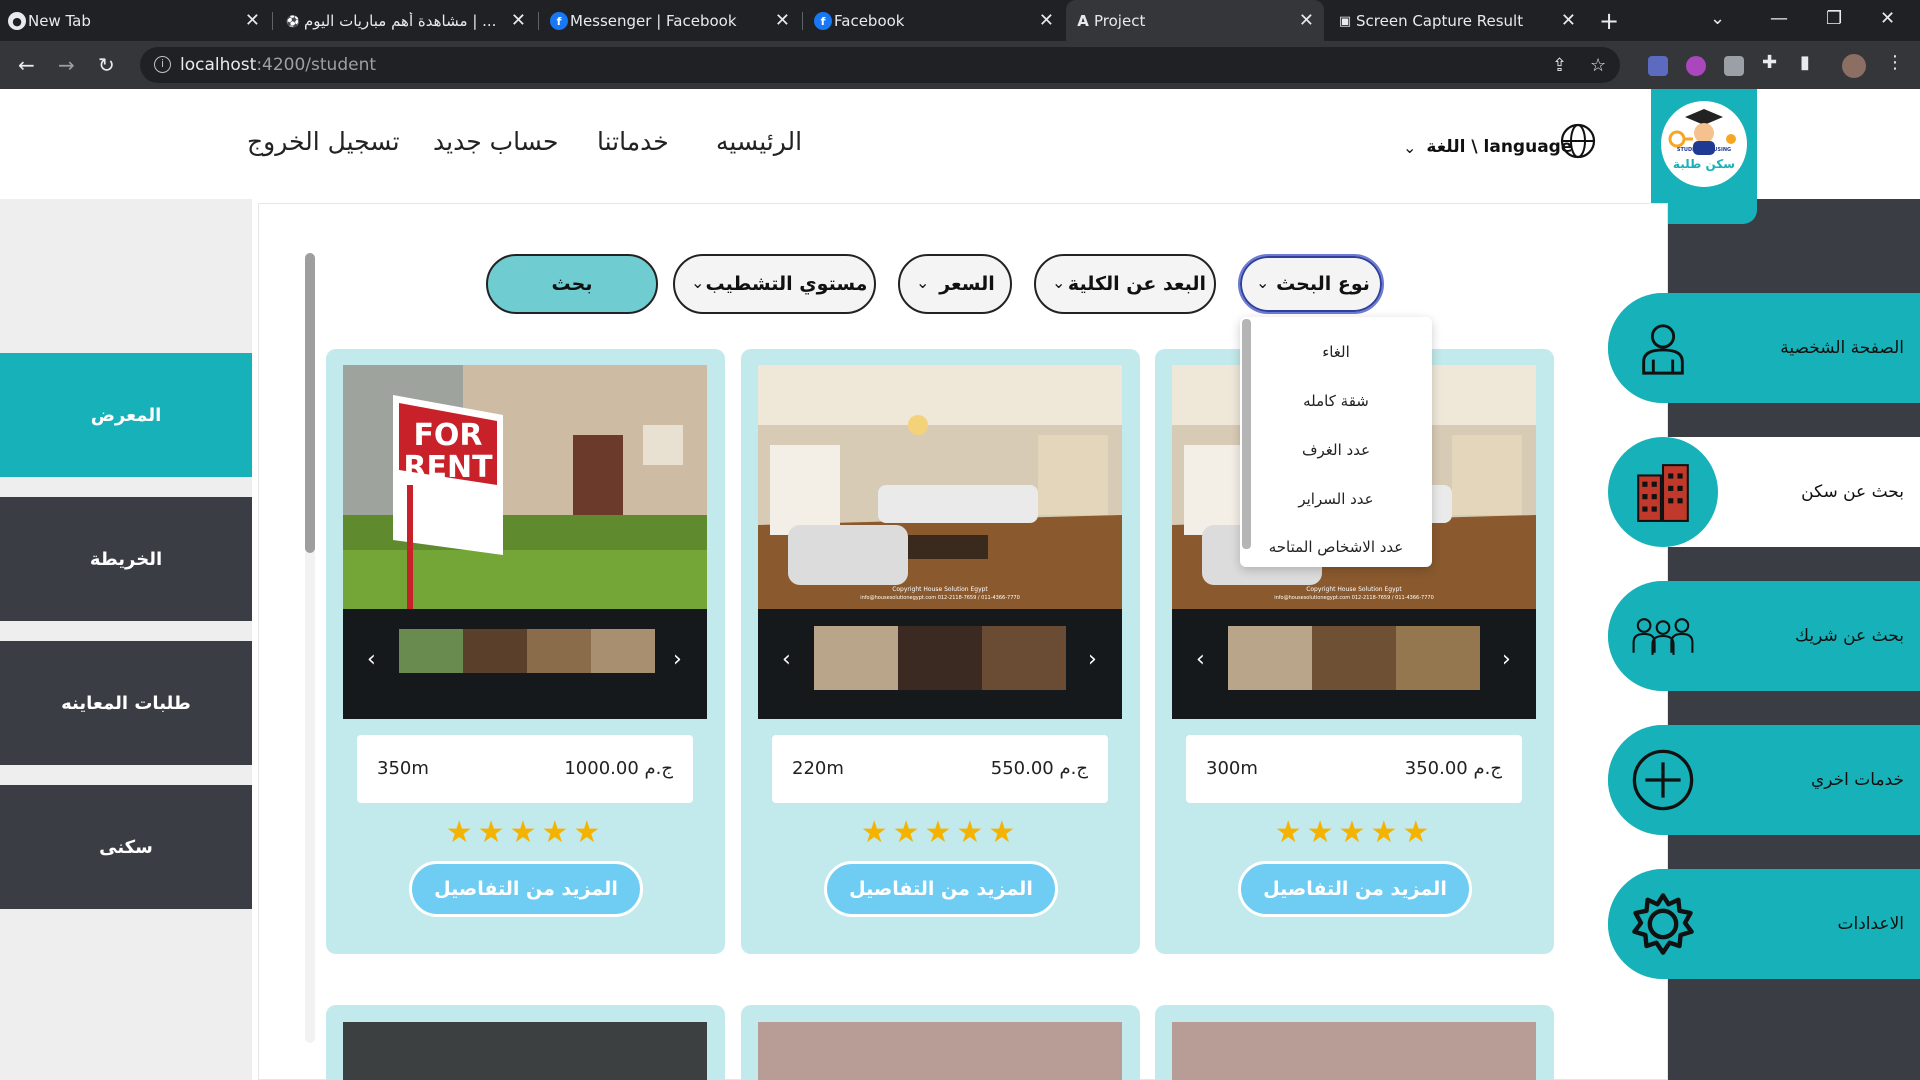  What do you see at coordinates (1440, 20) in the screenshot?
I see `tab-title: Screen Capture Result` at bounding box center [1440, 20].